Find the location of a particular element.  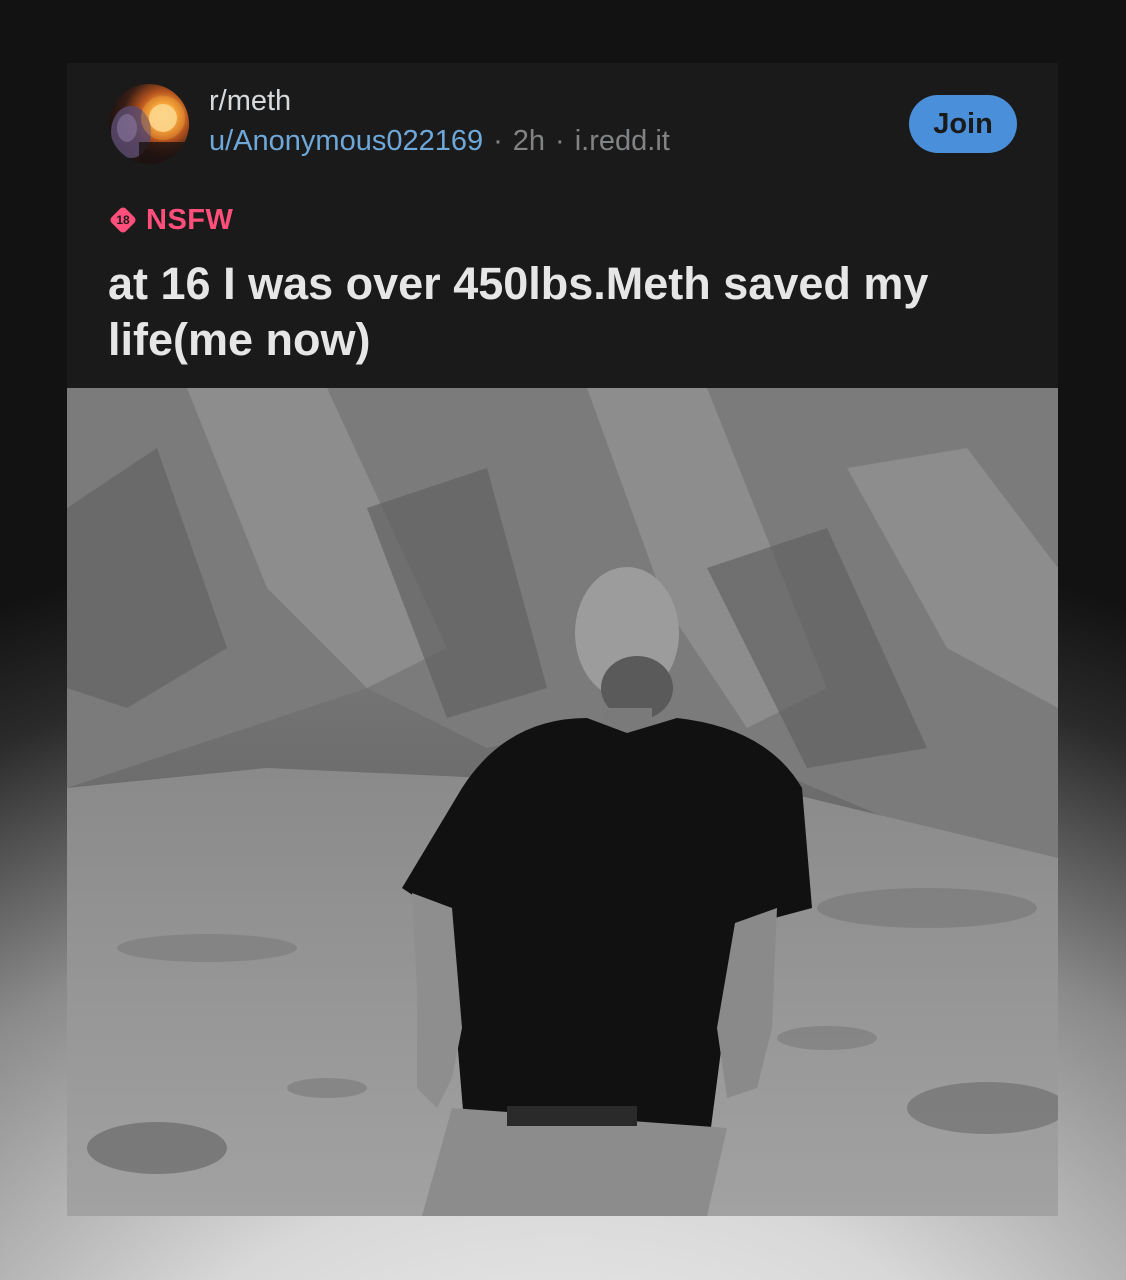

nsfw-18-icon: 18 is located at coordinates (123, 220).